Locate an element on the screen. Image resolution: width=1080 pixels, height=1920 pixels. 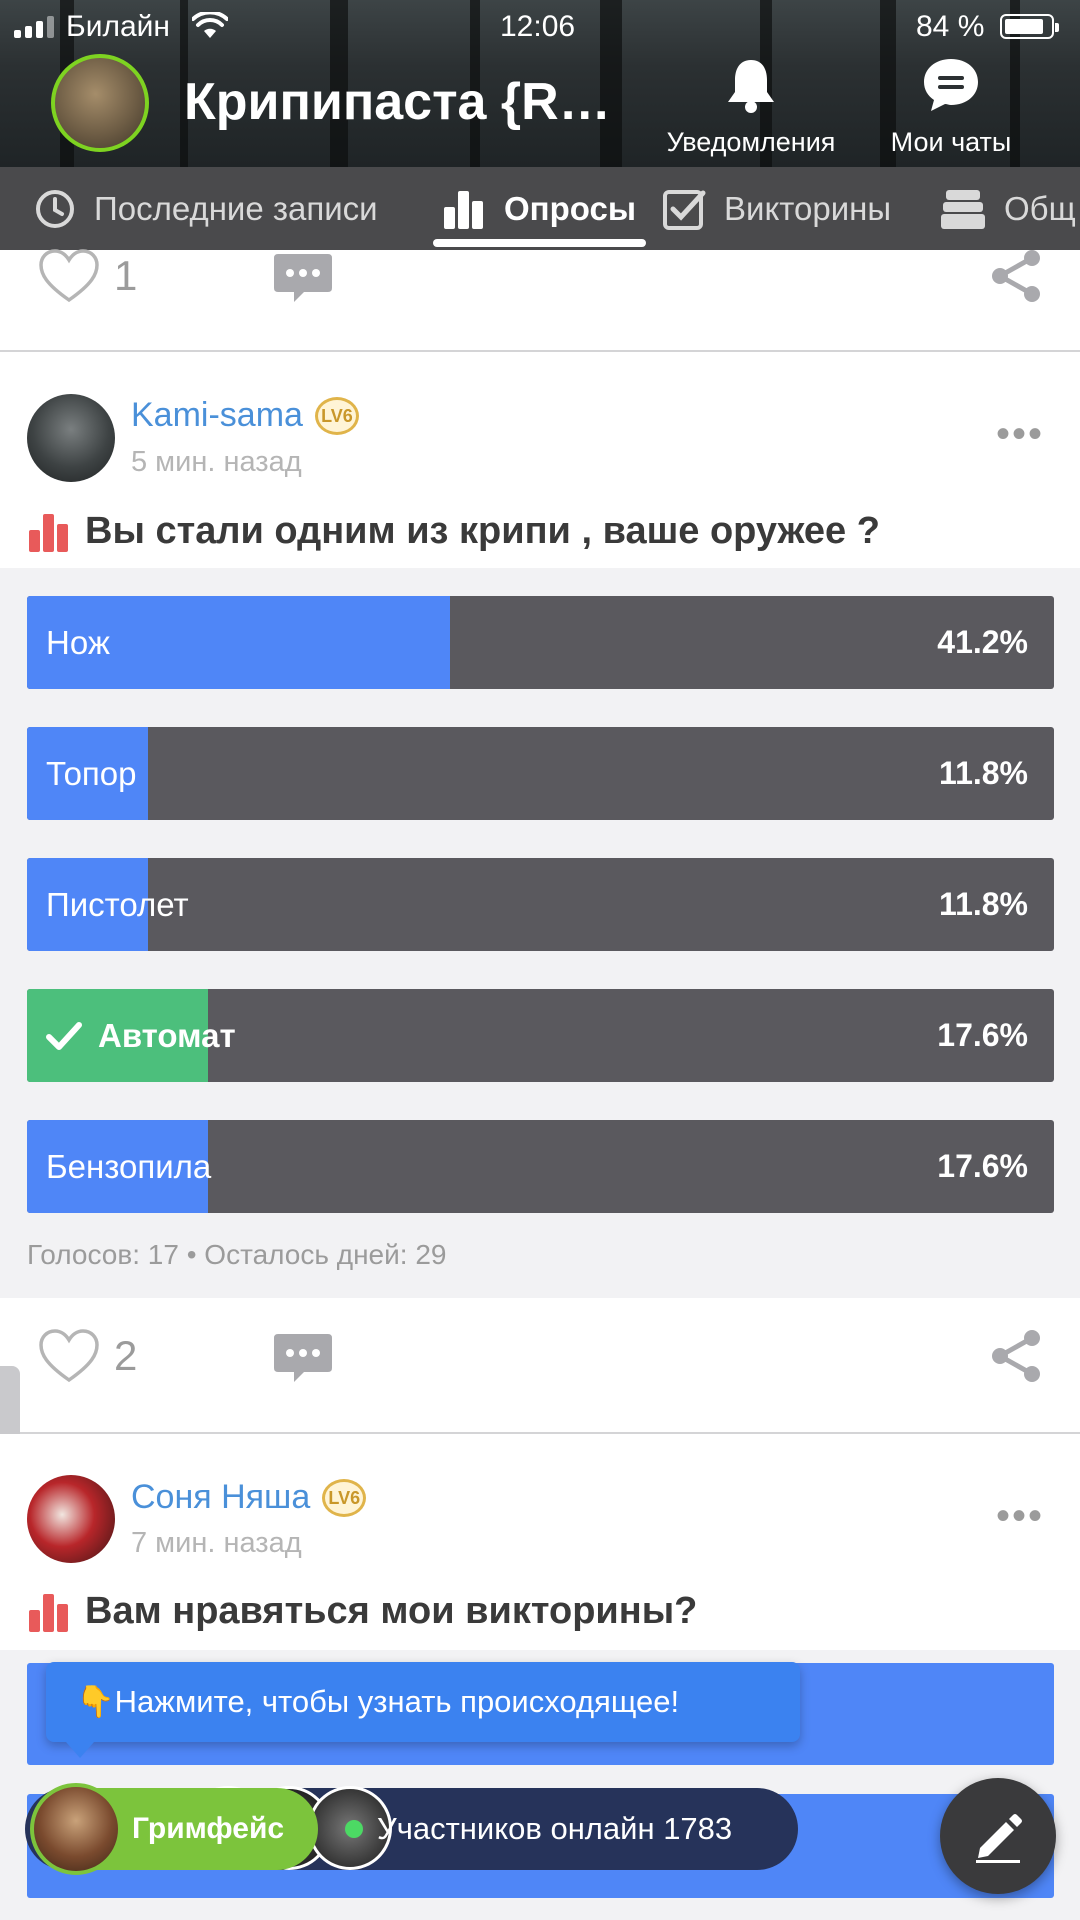
clock-time: 12:06 is located at coordinates (538, 26).